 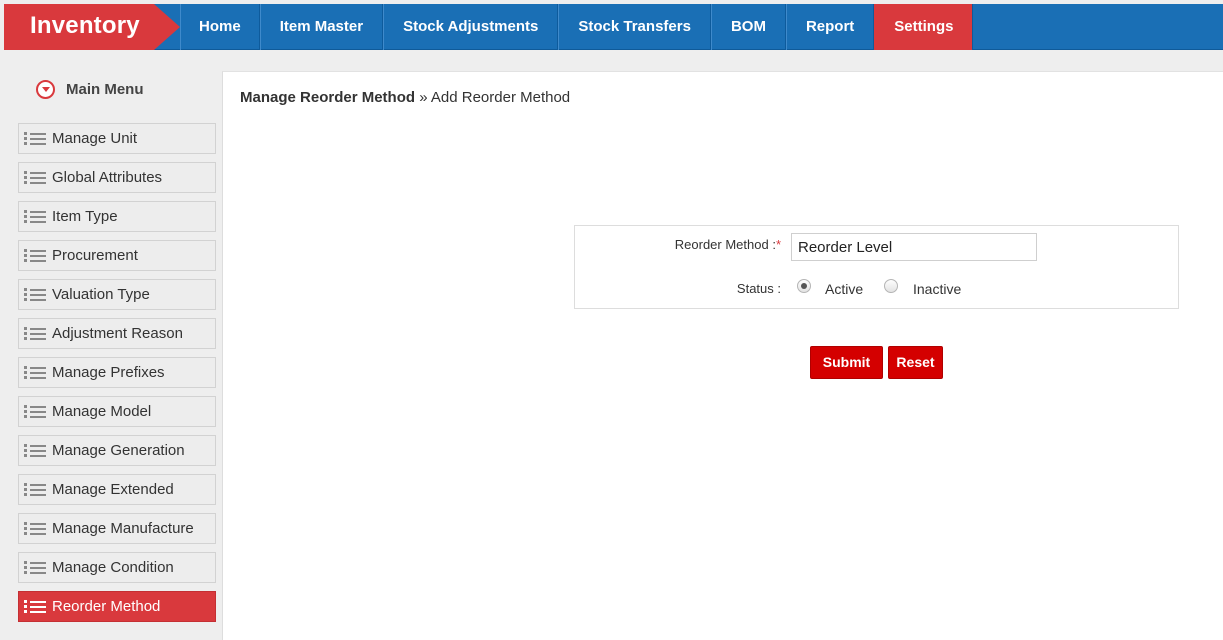 I want to click on reorder-method-label-text: Reorder Method :, so click(x=725, y=244).